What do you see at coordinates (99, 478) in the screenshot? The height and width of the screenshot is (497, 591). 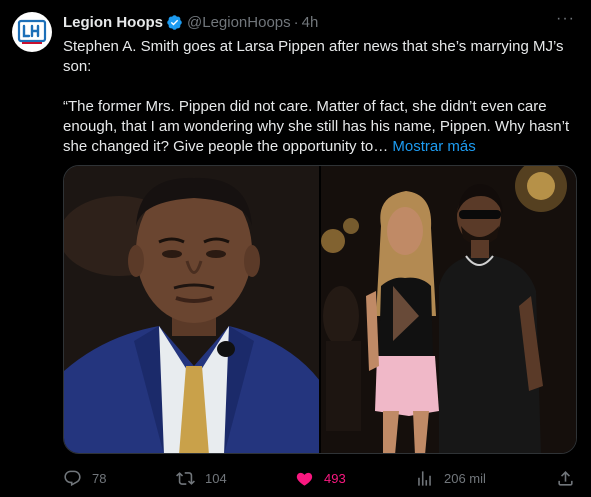 I see `reply-count: 78` at bounding box center [99, 478].